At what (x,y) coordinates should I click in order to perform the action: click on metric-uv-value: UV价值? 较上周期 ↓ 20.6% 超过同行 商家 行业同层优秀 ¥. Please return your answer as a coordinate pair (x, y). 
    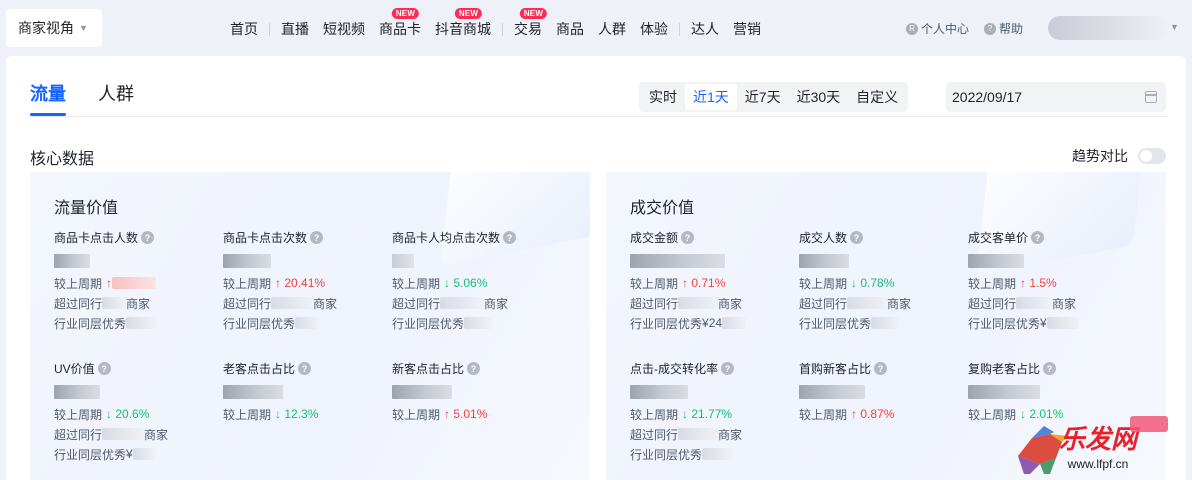
    Looking at the image, I should click on (111, 412).